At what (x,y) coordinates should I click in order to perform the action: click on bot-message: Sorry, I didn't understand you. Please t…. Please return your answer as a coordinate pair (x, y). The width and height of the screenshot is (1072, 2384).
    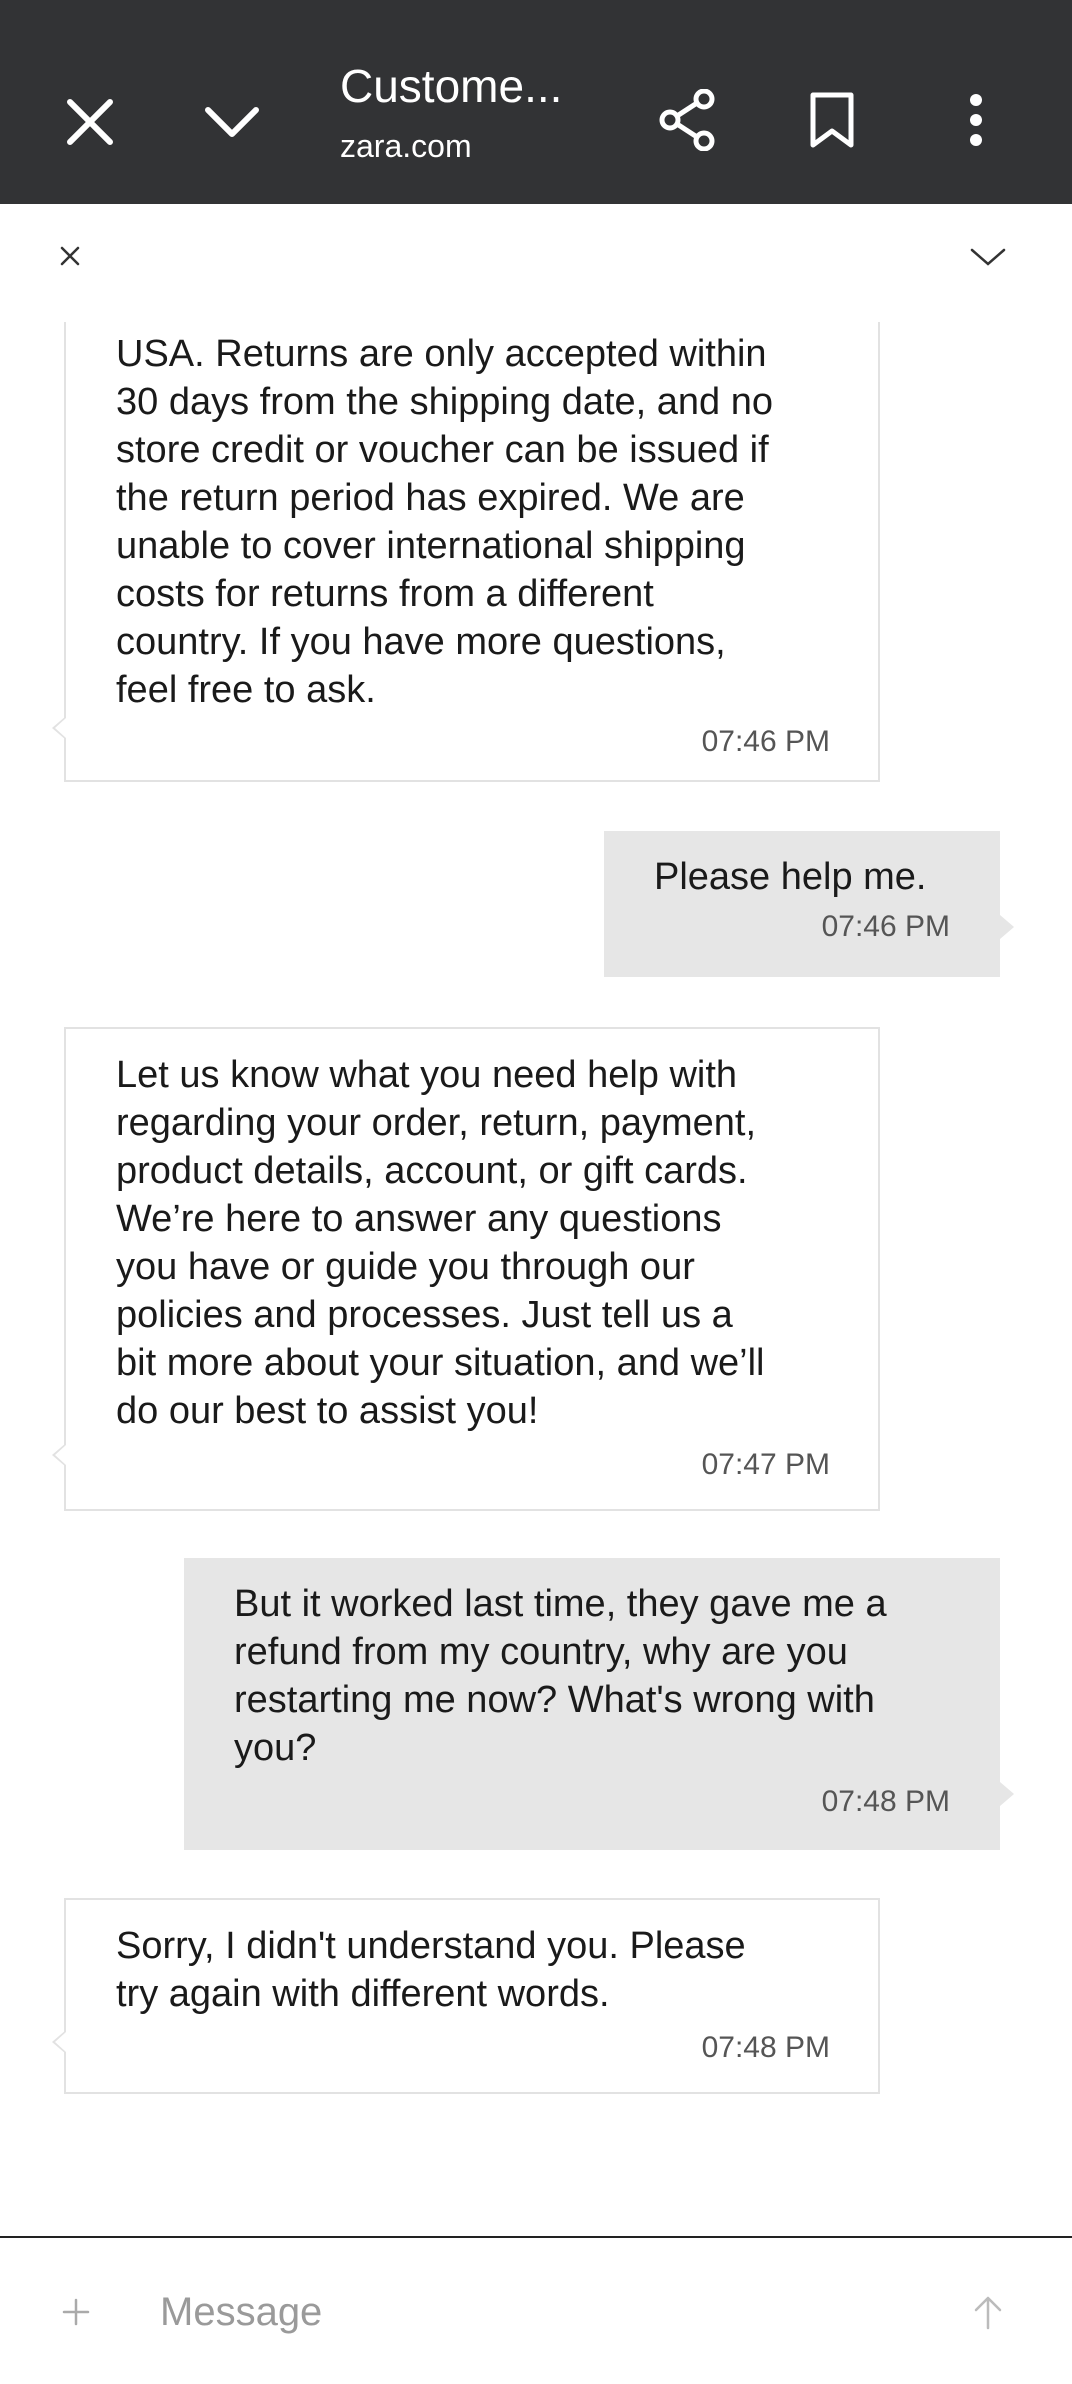
    Looking at the image, I should click on (466, 1996).